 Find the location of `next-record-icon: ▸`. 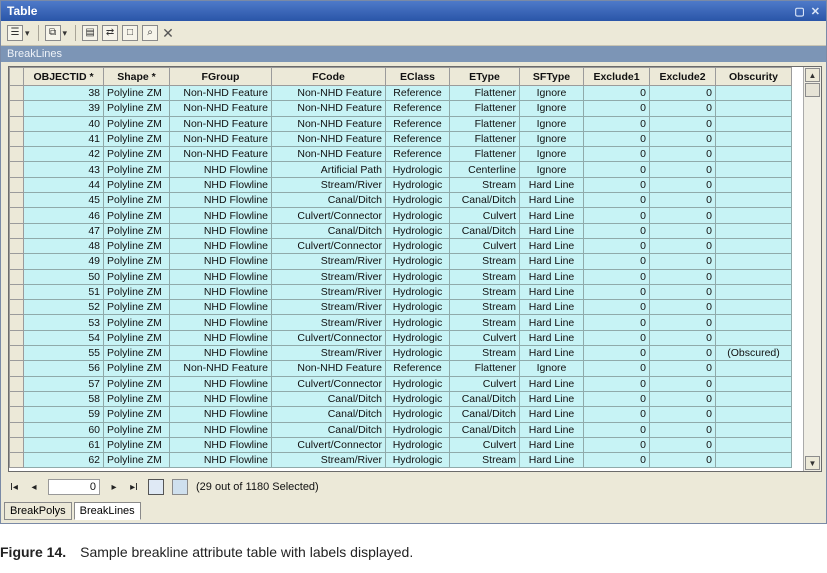

next-record-icon: ▸ is located at coordinates (114, 487).